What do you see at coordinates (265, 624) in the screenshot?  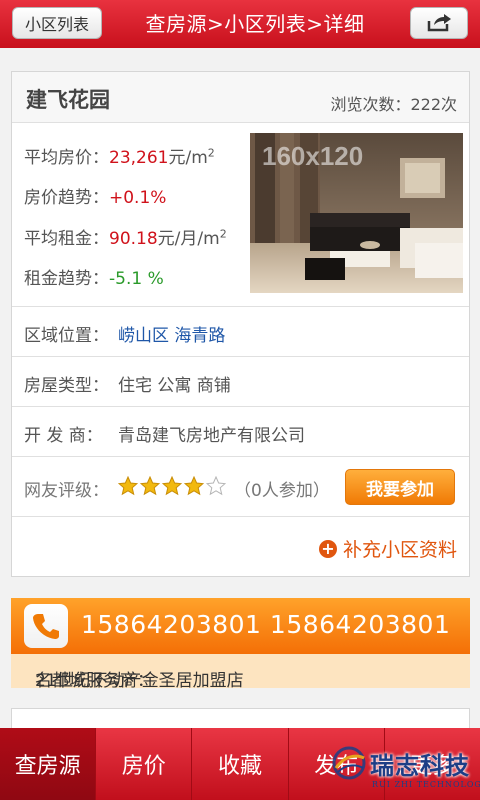 I see `phone-numbers: 15864203801 15864203801` at bounding box center [265, 624].